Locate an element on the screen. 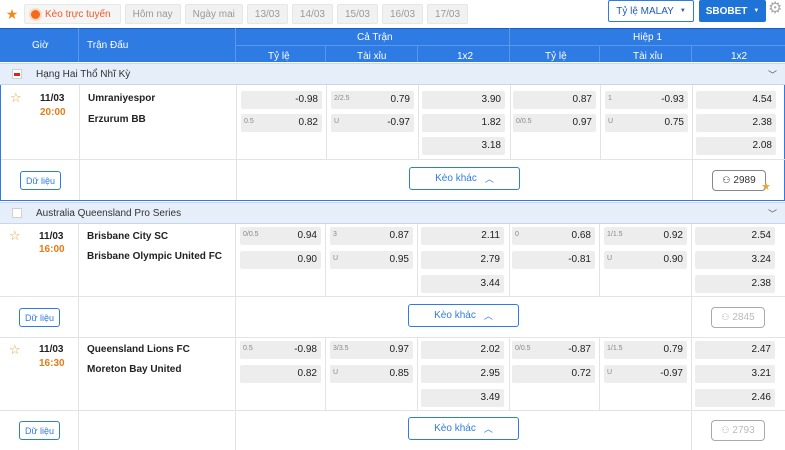 This screenshot has width=785, height=450. star-badge-icon: ★ is located at coordinates (766, 187).